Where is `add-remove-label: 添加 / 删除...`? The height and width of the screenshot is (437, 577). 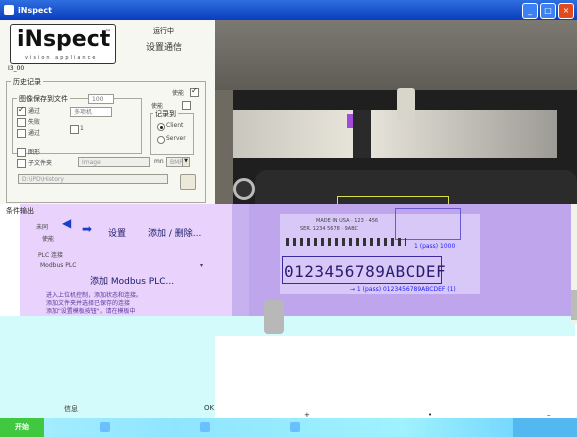
add-remove-label: 添加 / 删除... is located at coordinates (174, 232).